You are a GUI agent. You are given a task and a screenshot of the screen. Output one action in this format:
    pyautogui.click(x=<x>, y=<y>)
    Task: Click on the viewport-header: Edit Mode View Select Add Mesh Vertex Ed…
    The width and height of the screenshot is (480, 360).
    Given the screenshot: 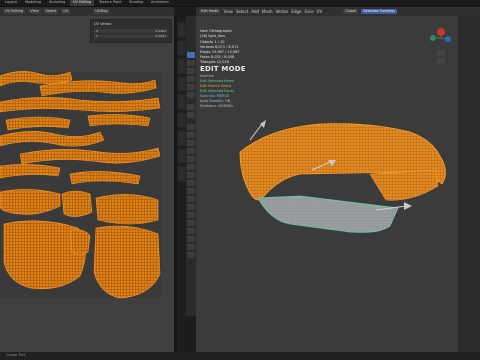 What is the action you would take?
    pyautogui.click(x=338, y=11)
    